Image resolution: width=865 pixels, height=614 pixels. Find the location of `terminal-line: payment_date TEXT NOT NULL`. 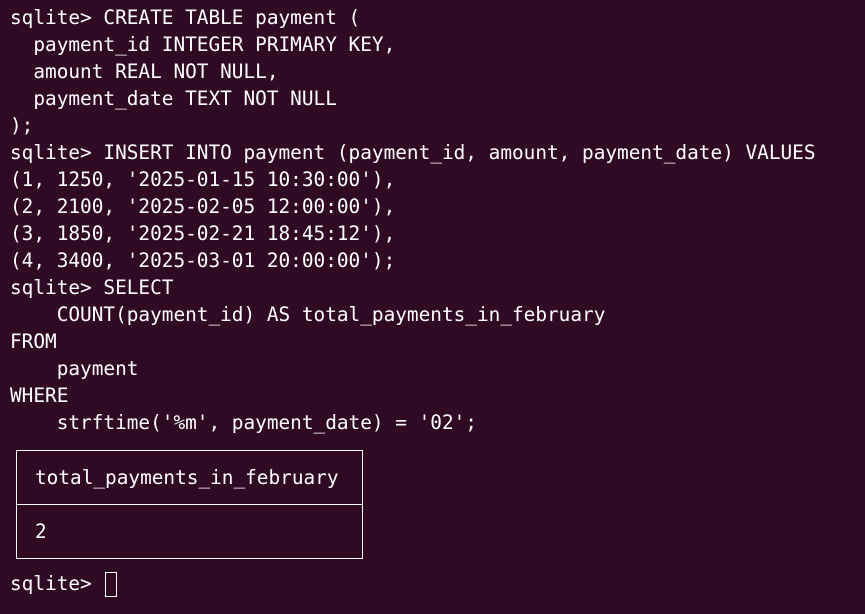

terminal-line: payment_date TEXT NOT NULL is located at coordinates (173, 98).